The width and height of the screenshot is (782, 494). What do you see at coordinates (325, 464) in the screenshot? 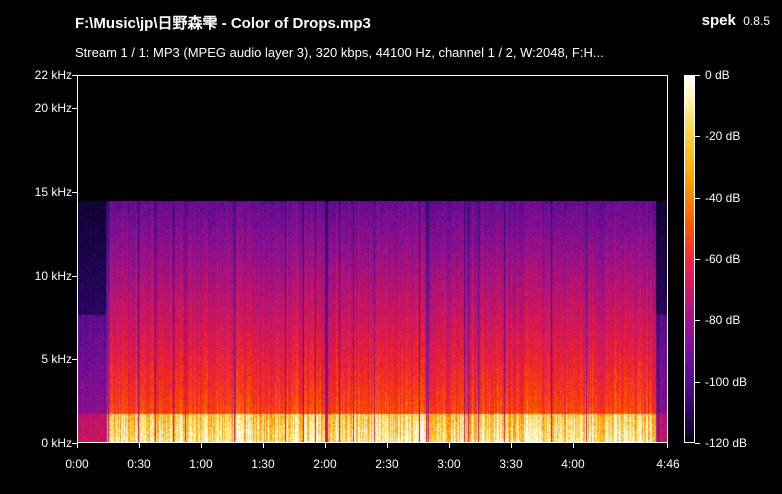
I see `x-tick-label: 2:00` at bounding box center [325, 464].